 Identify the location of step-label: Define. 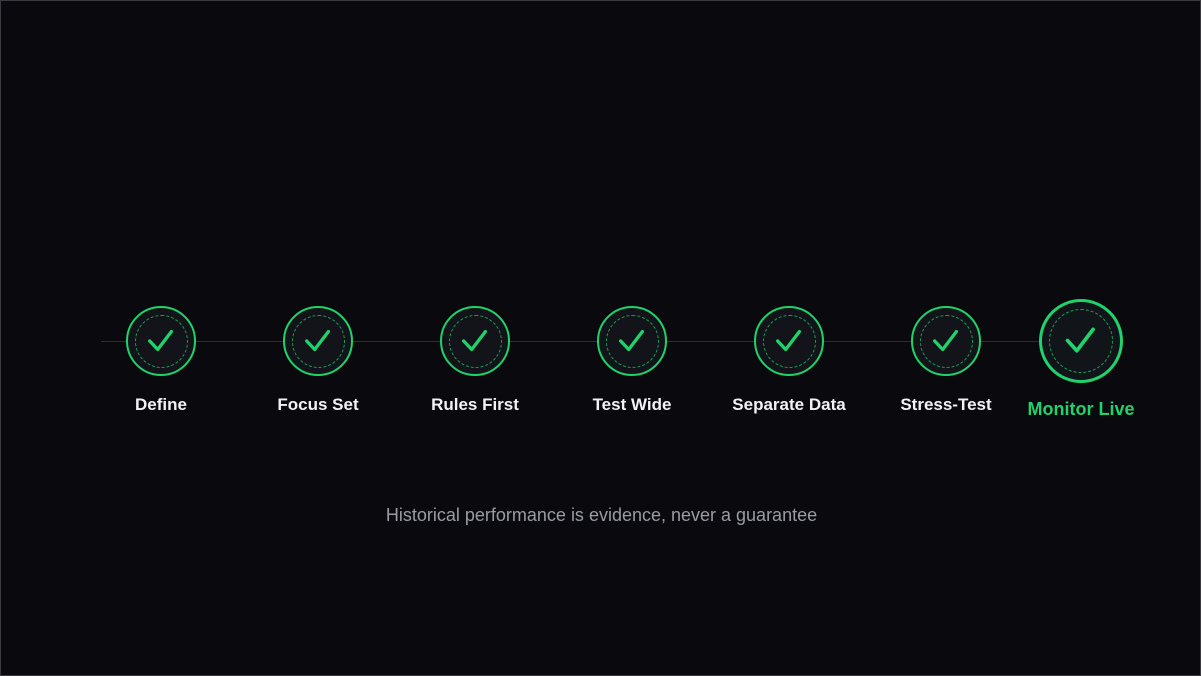
(161, 404).